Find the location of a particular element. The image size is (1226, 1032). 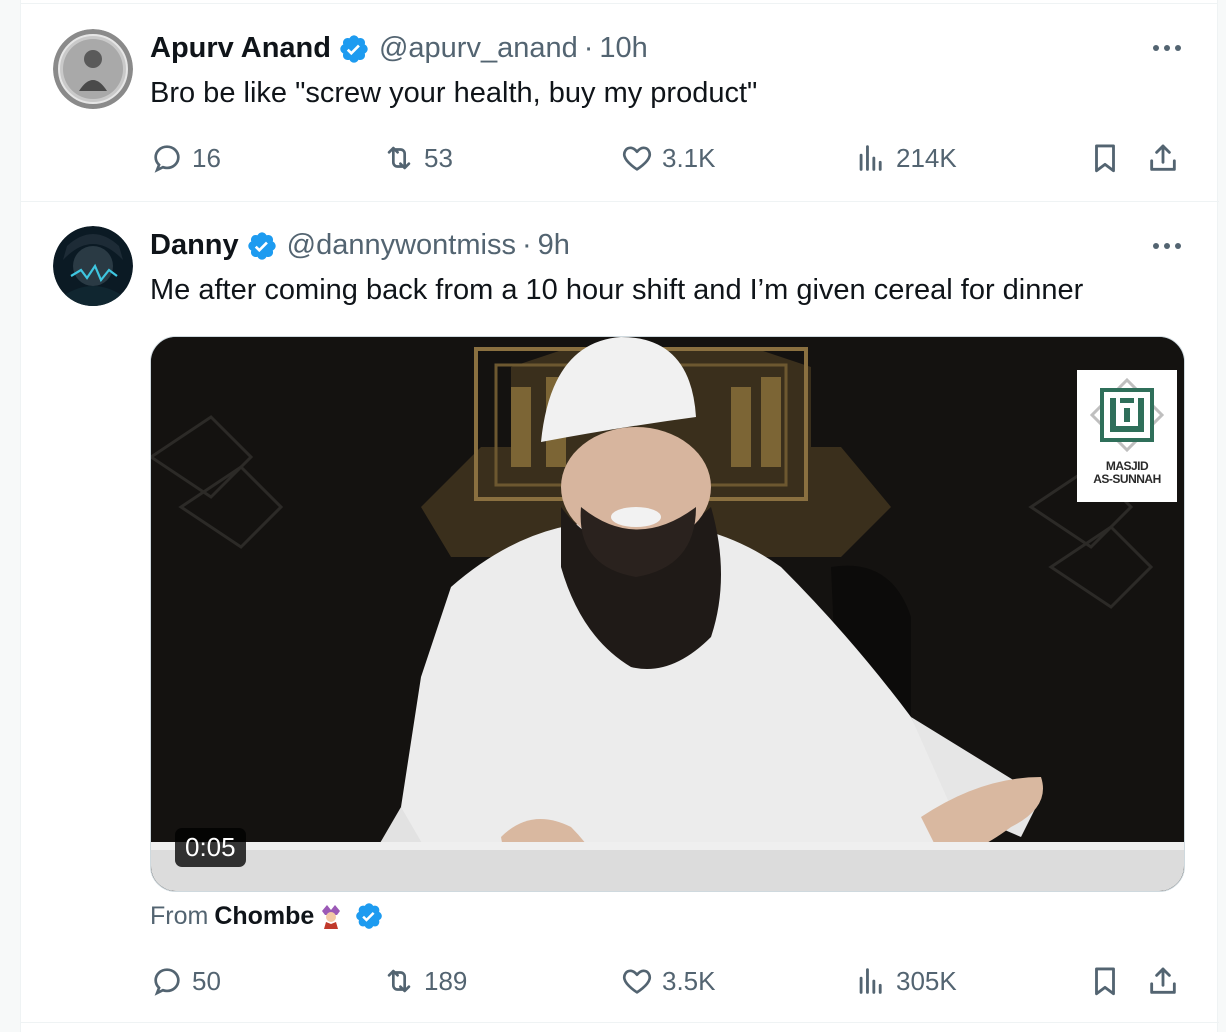

like-button: 3.1K is located at coordinates (668, 158).